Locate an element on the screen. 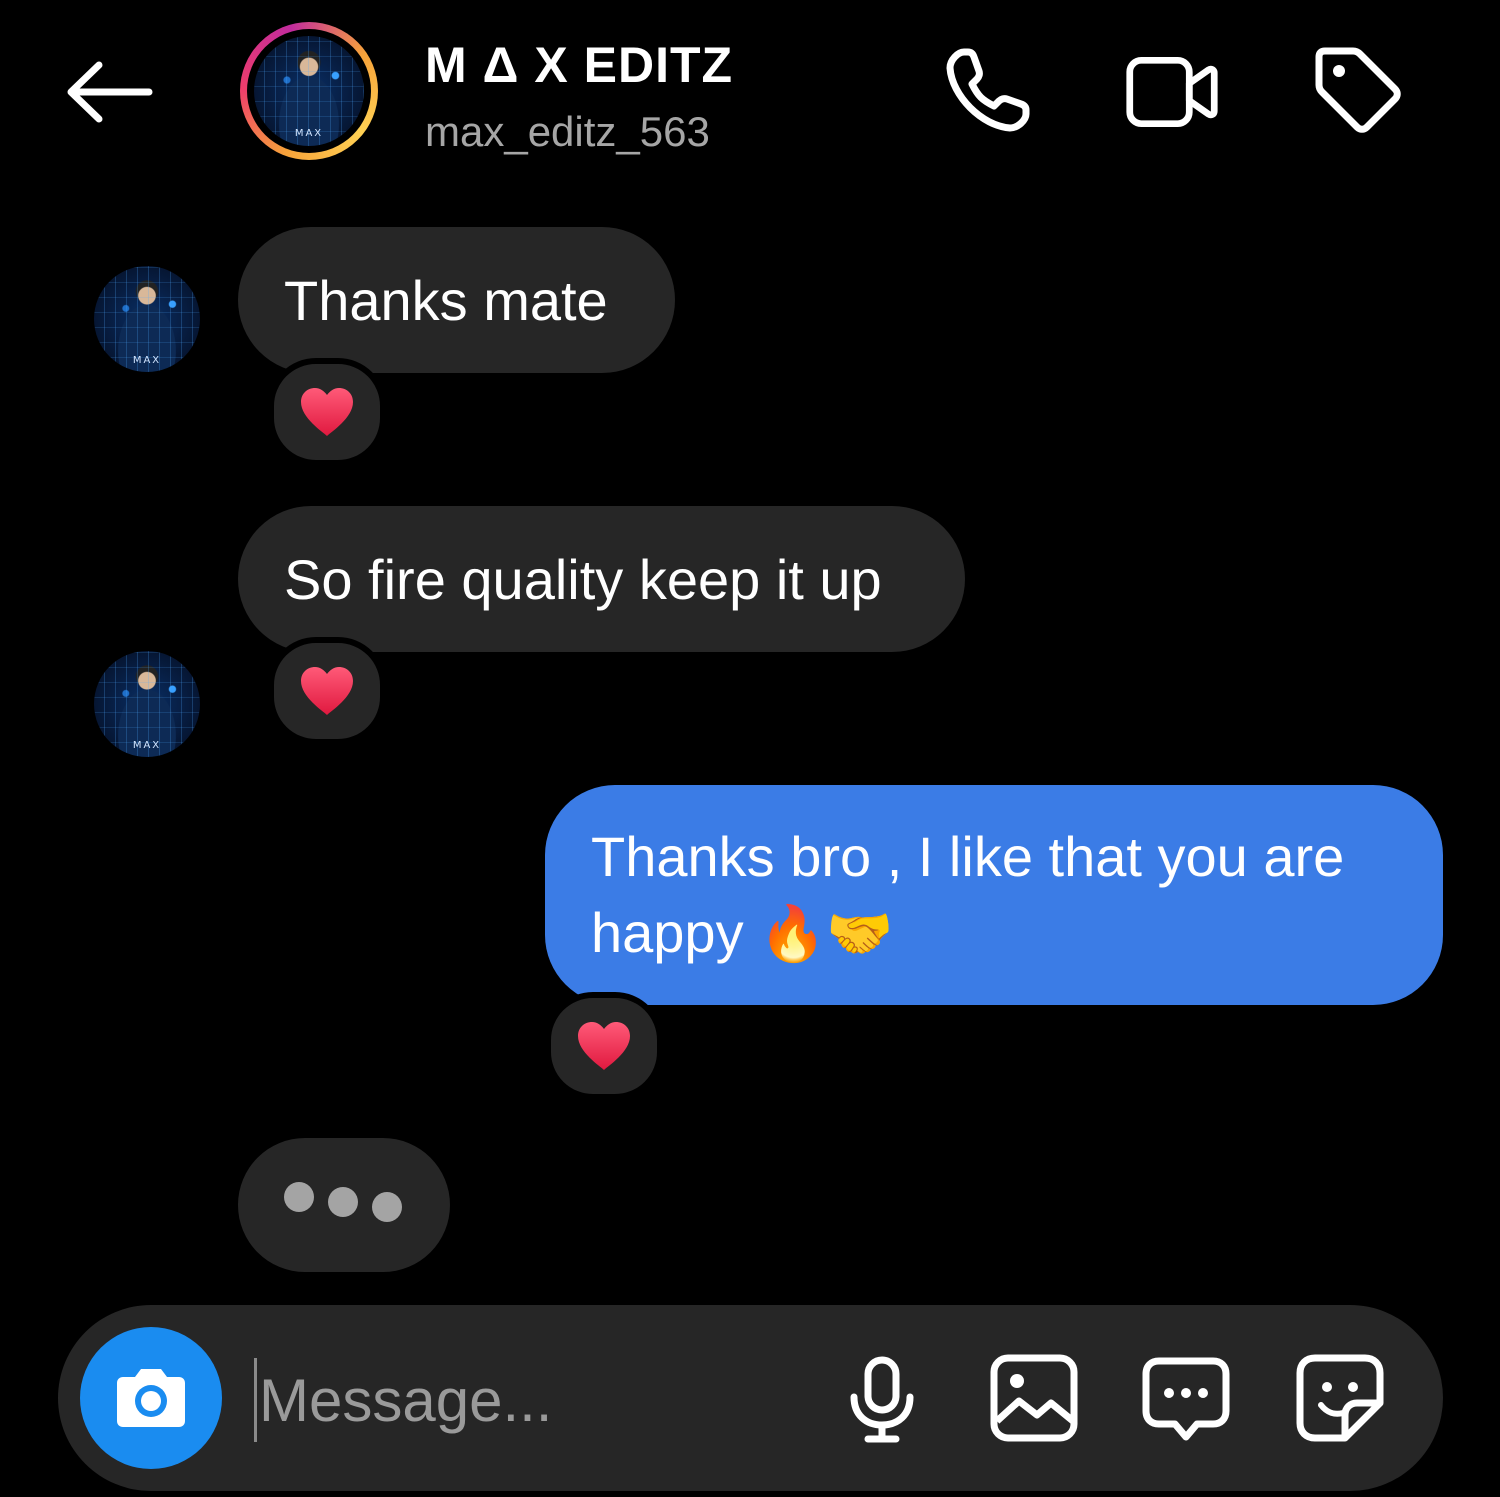 The image size is (1500, 1497). video-camera-icon is located at coordinates (1172, 92).